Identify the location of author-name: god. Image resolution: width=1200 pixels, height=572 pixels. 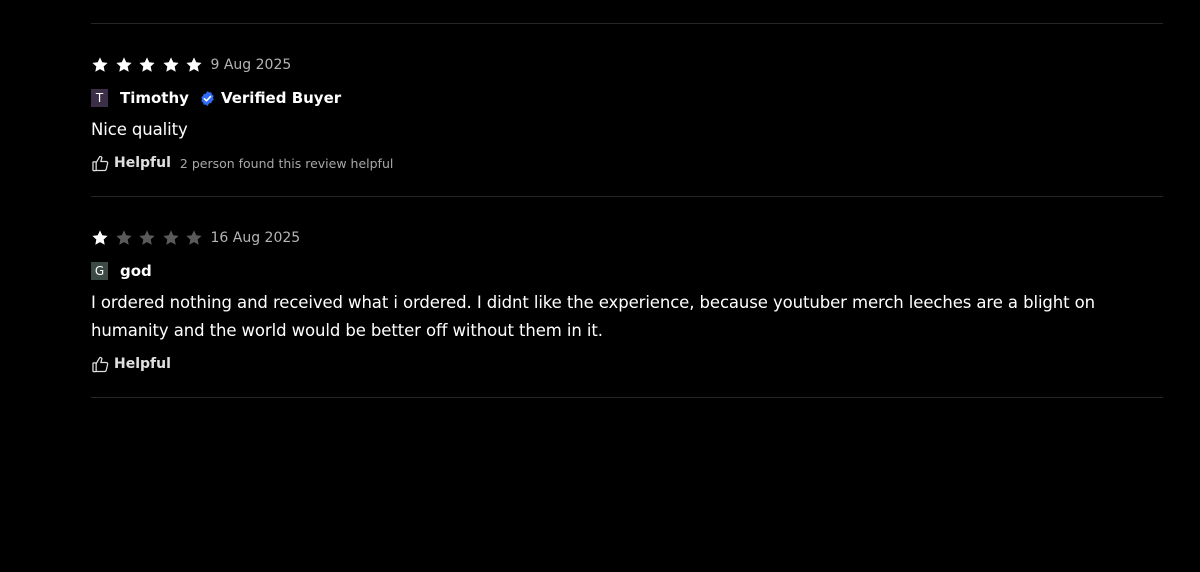
(136, 271).